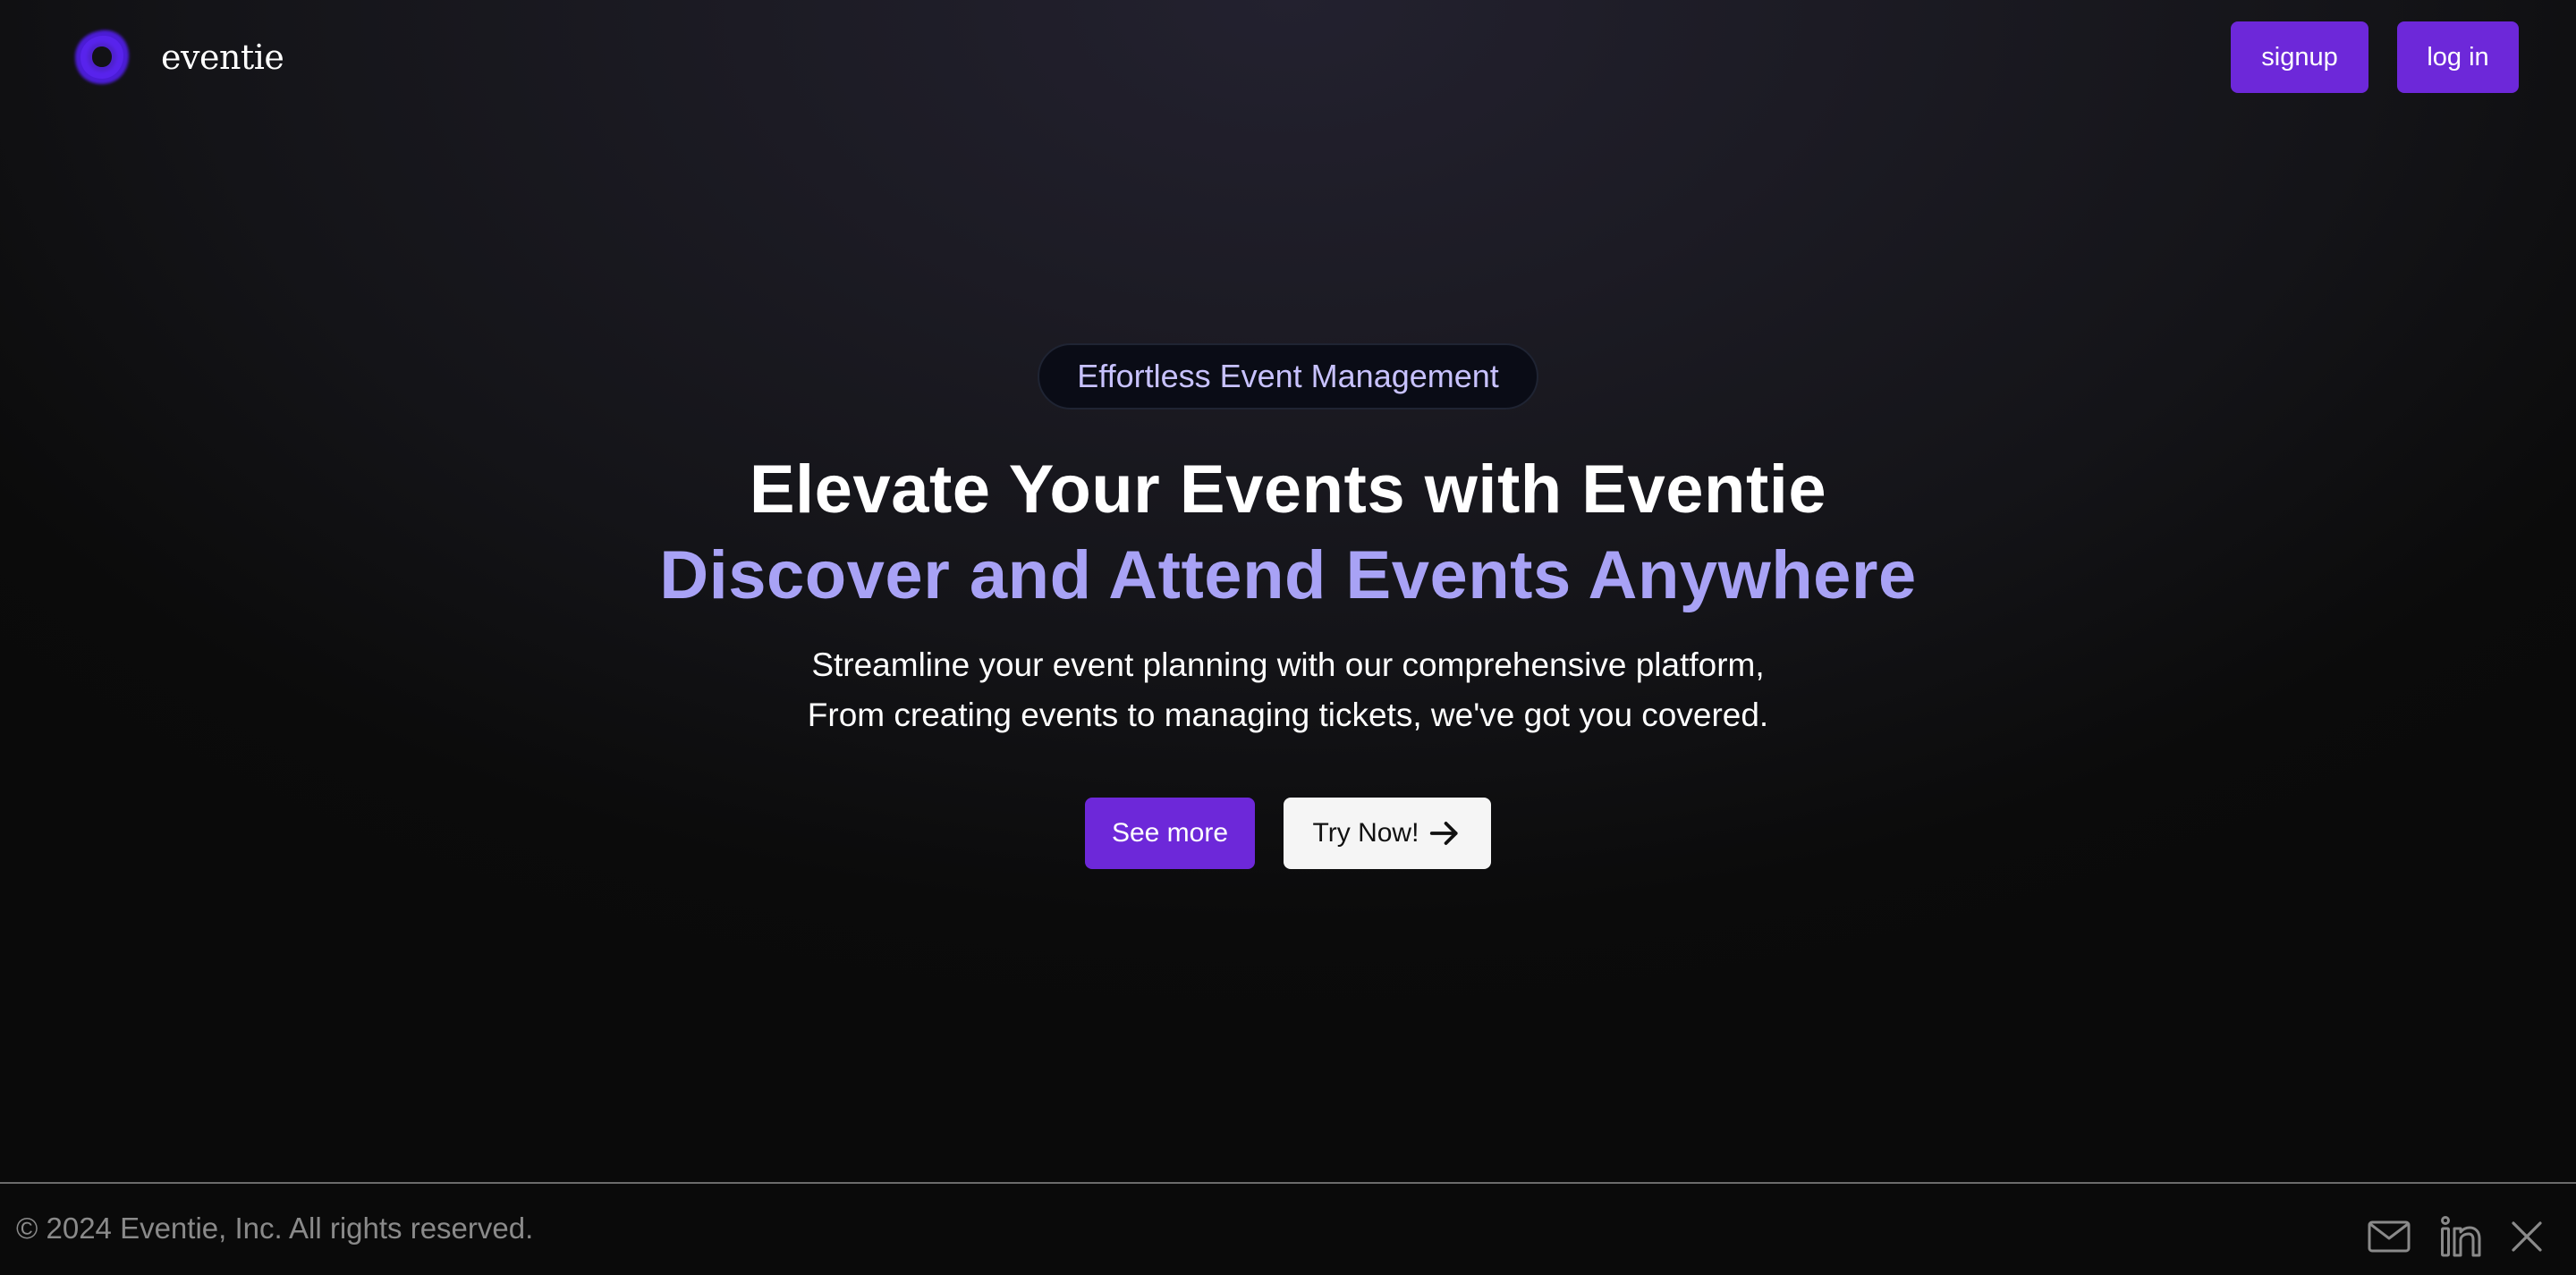  Describe the element at coordinates (1288, 376) in the screenshot. I see `tagline-badge: Effortless Event Management` at that location.